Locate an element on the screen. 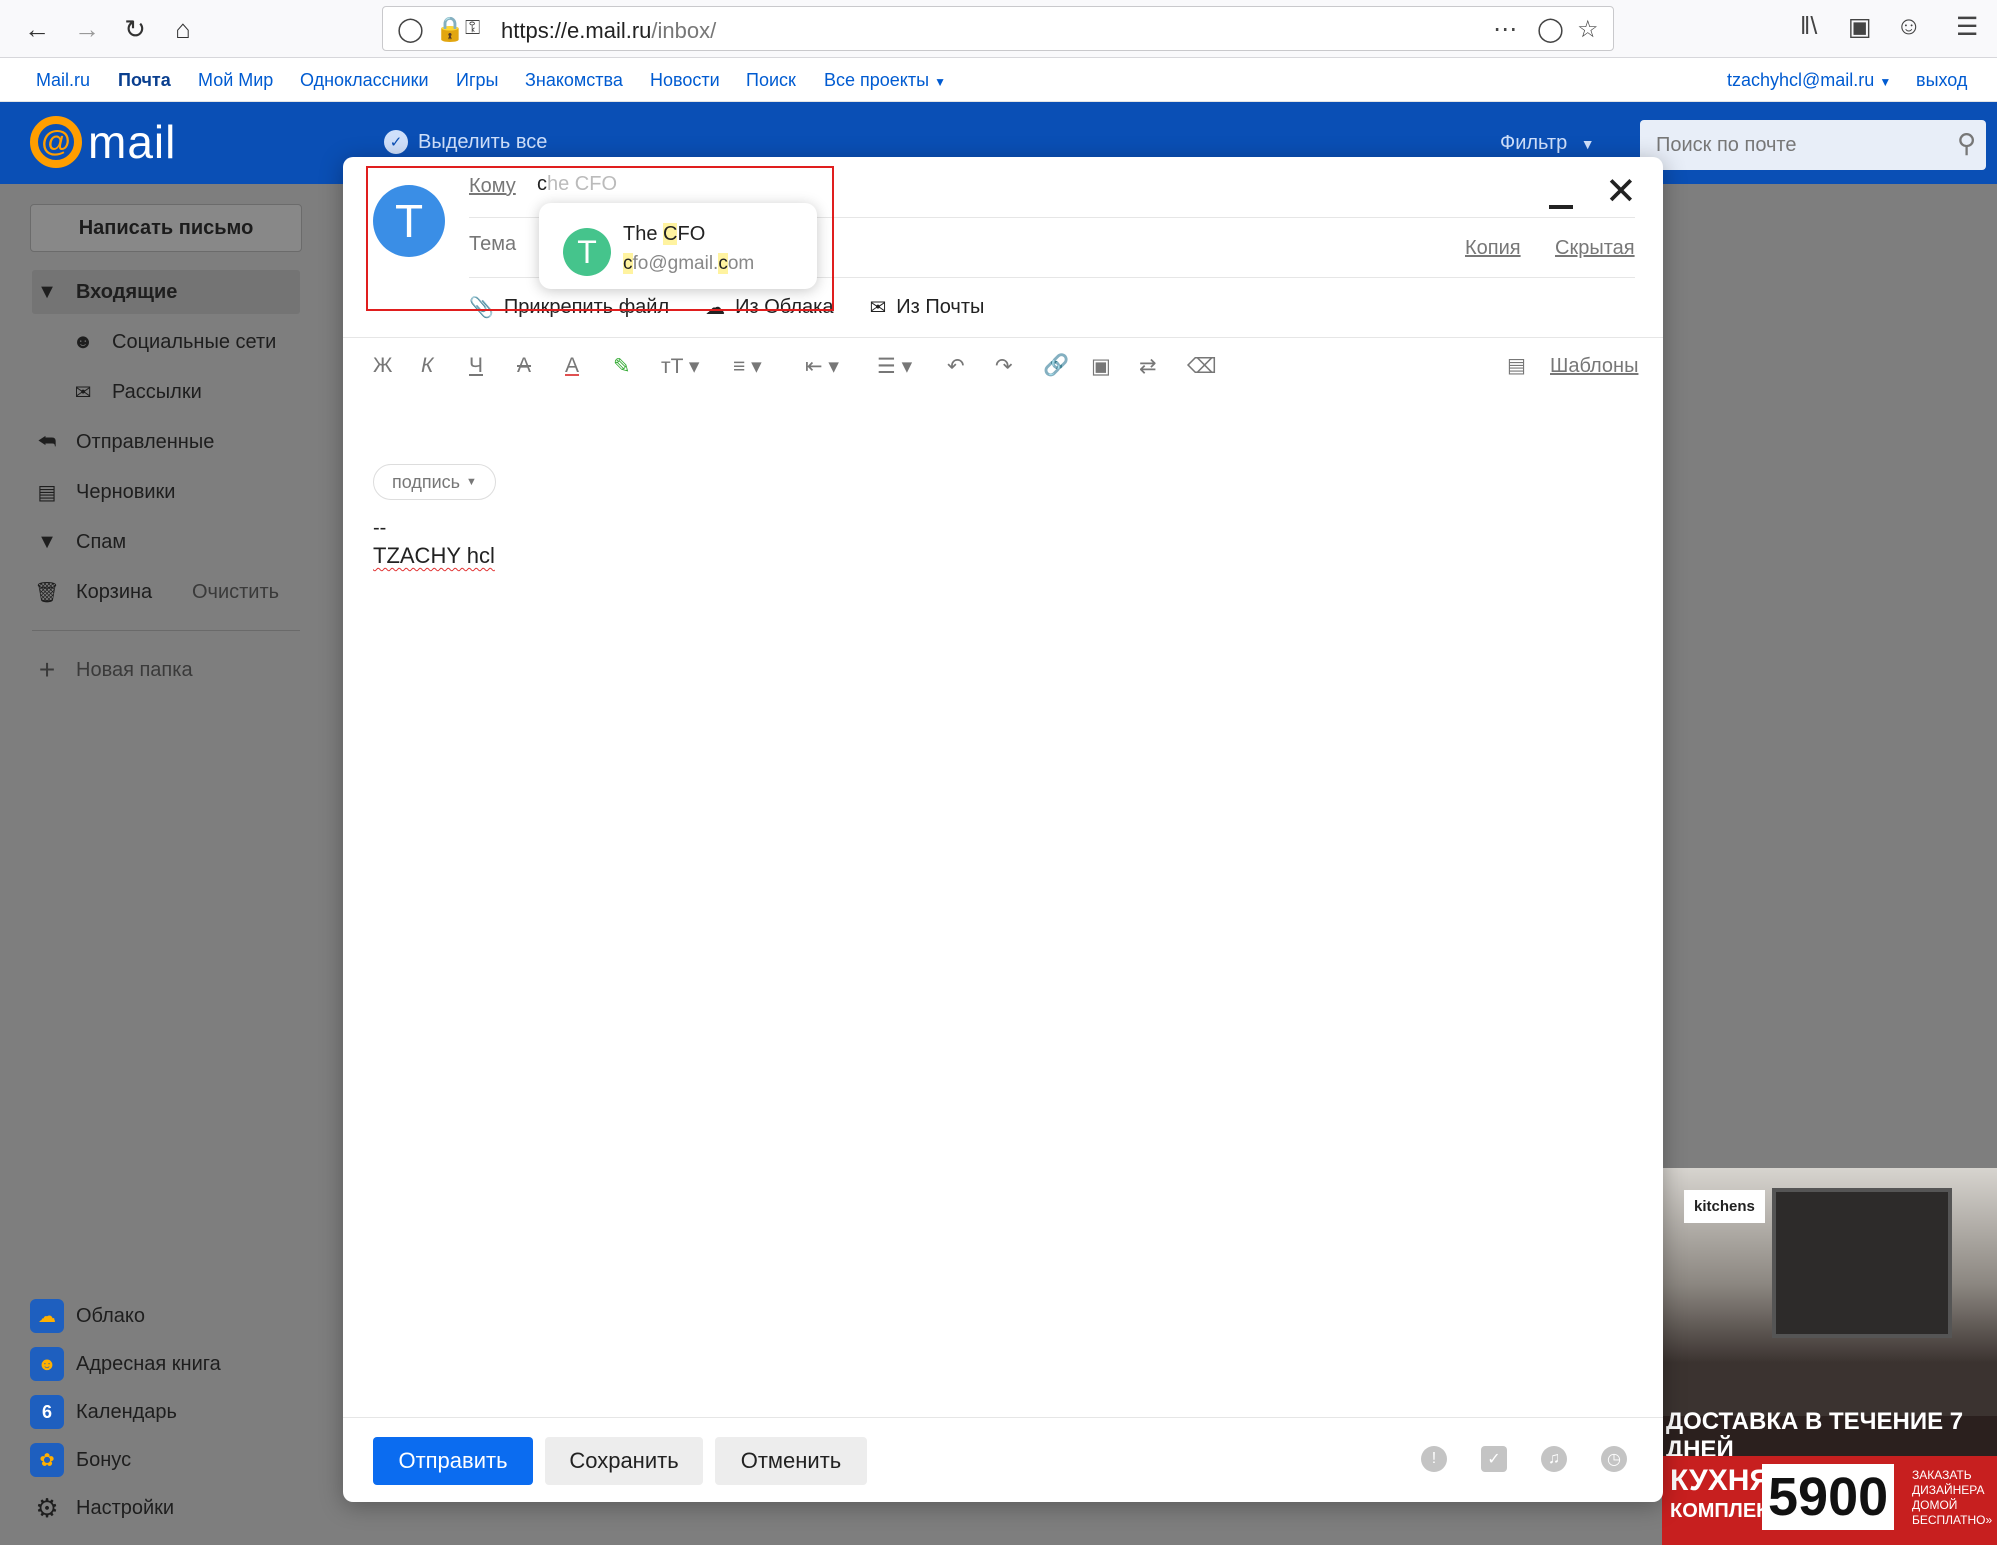 This screenshot has width=1997, height=1545. bell-icon: ♫ is located at coordinates (1554, 1459).